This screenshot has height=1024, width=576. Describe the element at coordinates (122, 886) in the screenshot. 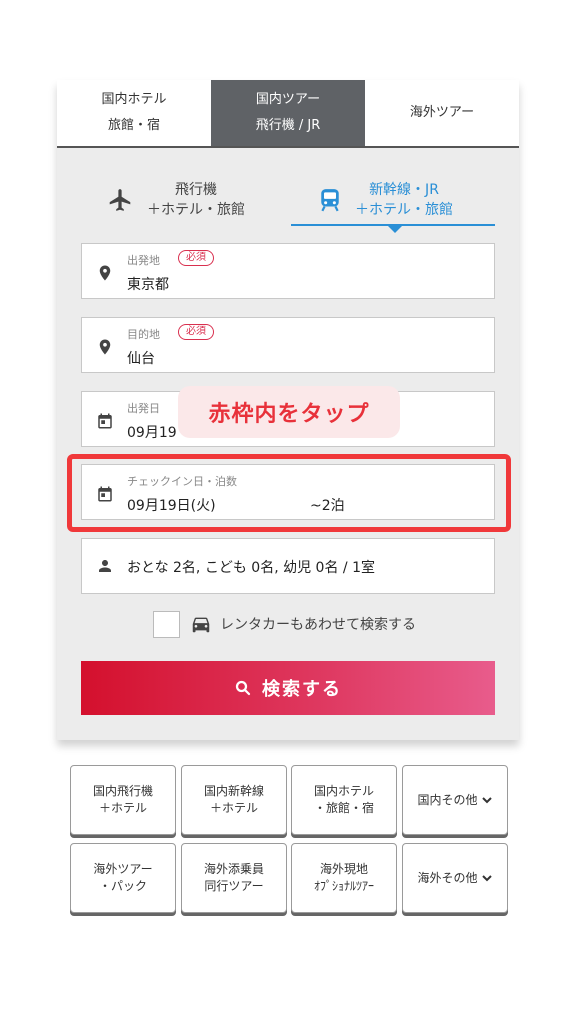

I see `quick-link-label: ・パック` at that location.